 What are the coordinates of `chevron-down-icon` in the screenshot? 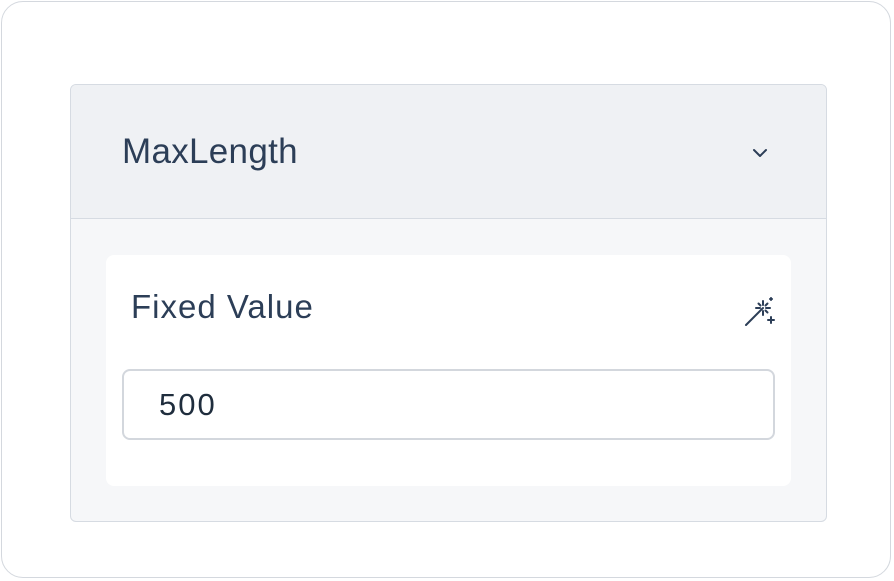 It's located at (760, 153).